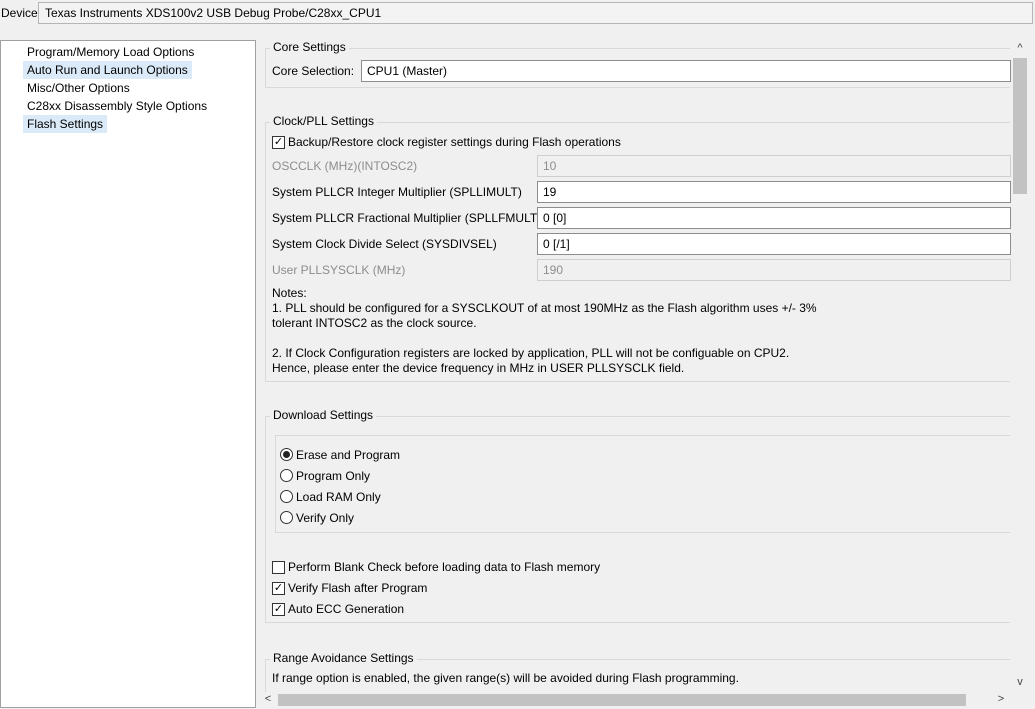 This screenshot has width=1035, height=709. What do you see at coordinates (339, 270) in the screenshot?
I see `pllsysclk-label: User PLLSYSCLK (MHz)` at bounding box center [339, 270].